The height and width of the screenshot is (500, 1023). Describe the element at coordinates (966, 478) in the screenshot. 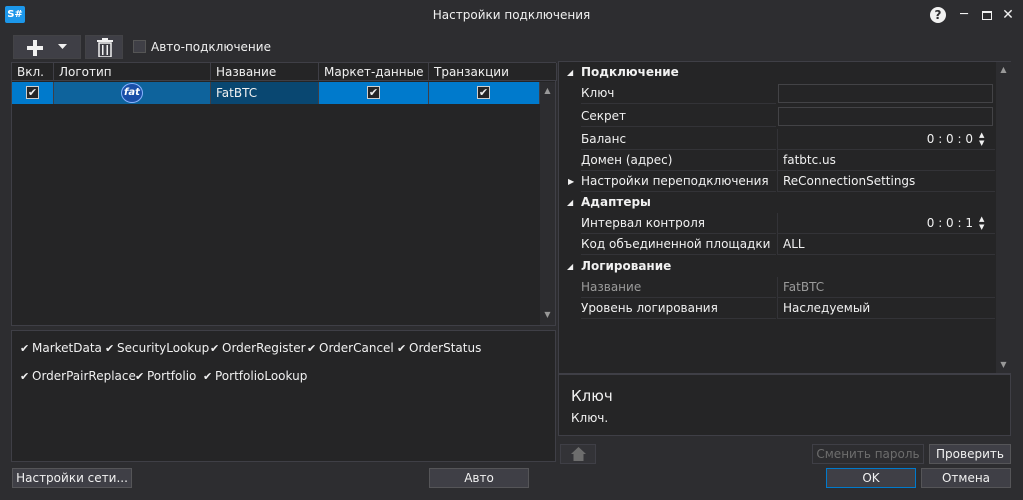

I see `cancel-button: Отмена` at that location.